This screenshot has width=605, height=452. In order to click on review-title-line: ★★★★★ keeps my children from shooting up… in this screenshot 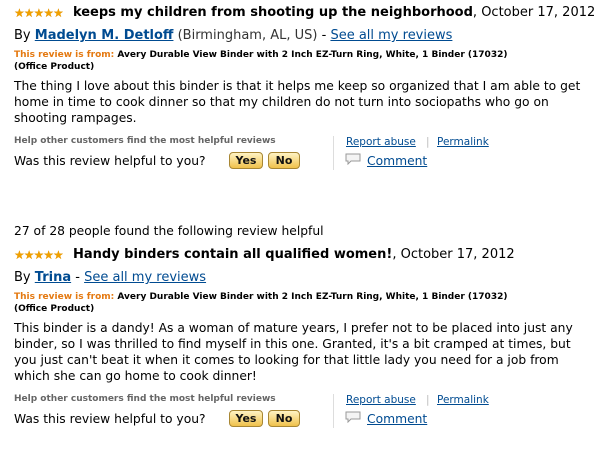, I will do `click(306, 13)`.